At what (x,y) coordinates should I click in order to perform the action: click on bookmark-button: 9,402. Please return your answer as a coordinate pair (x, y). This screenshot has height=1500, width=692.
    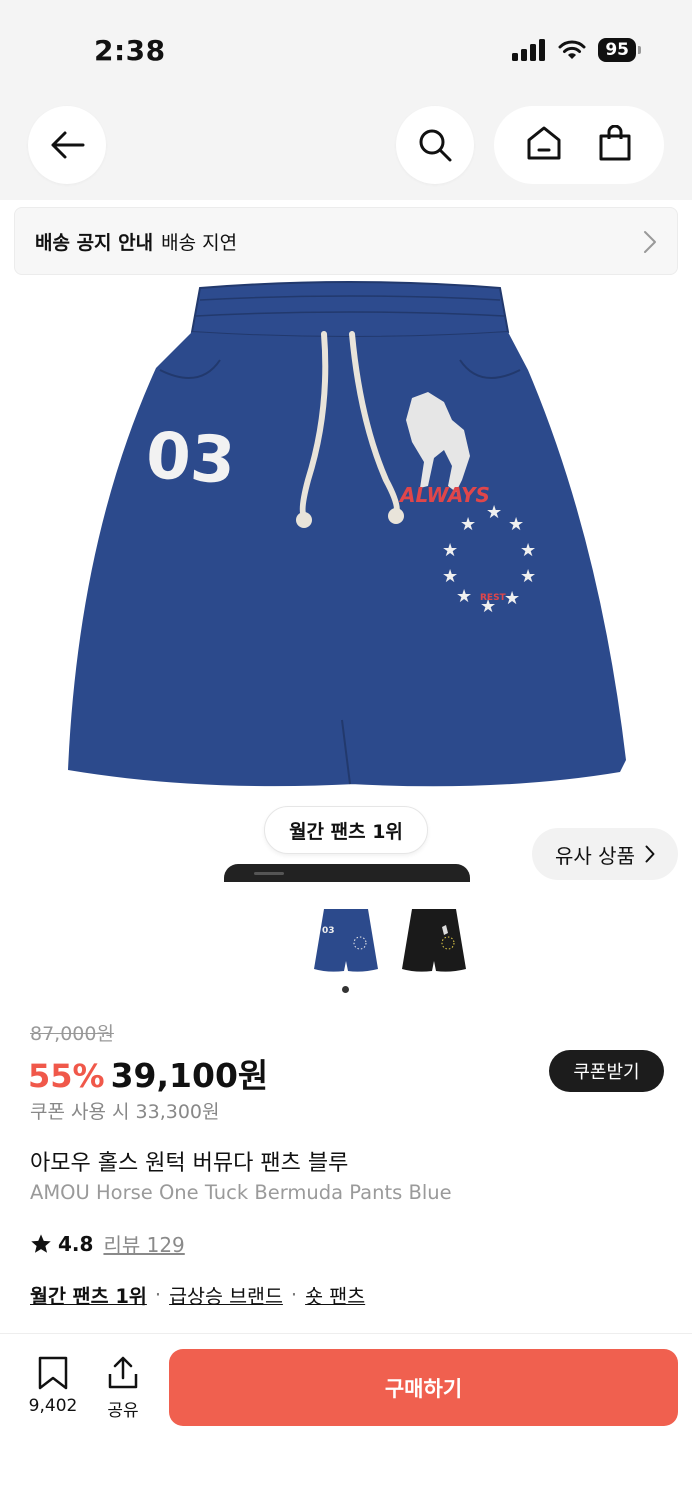
    Looking at the image, I should click on (53, 1386).